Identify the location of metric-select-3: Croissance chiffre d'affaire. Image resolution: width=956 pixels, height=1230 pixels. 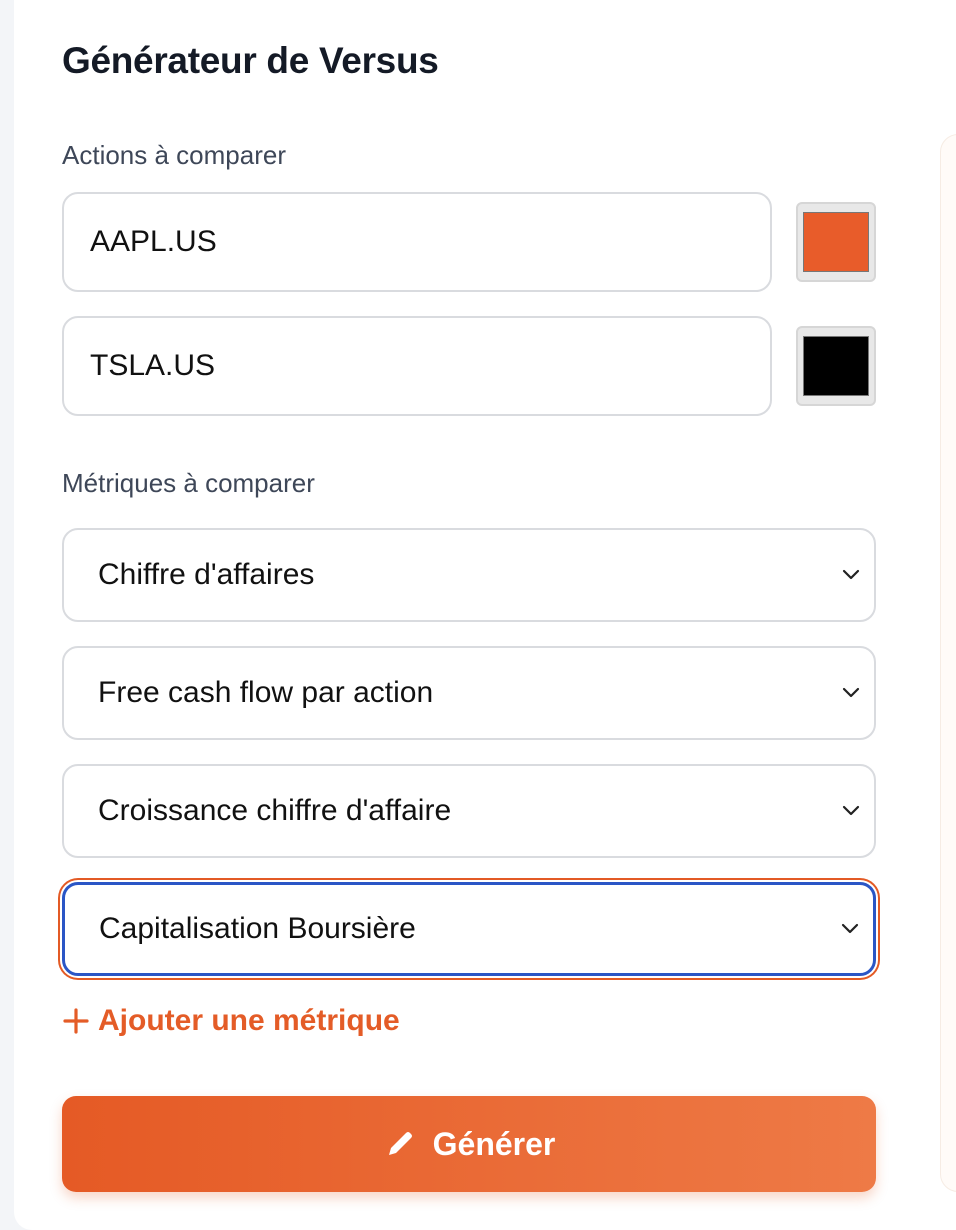
(469, 811).